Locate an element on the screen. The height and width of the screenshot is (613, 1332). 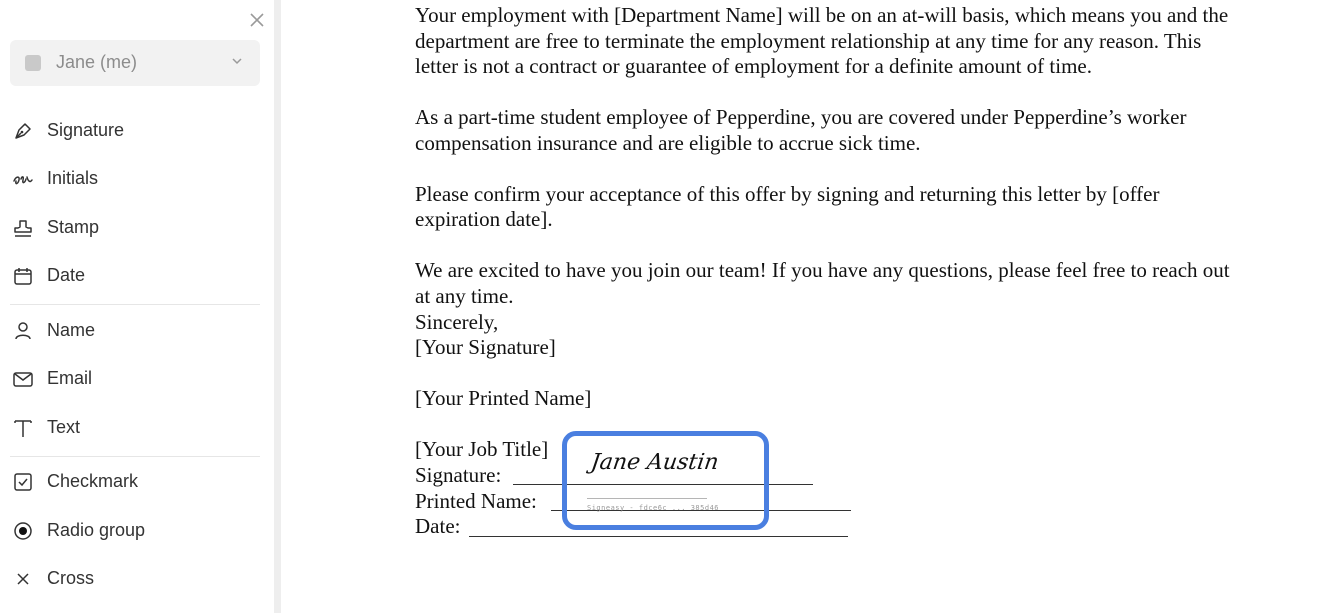
date-blank-line is located at coordinates (658, 536).